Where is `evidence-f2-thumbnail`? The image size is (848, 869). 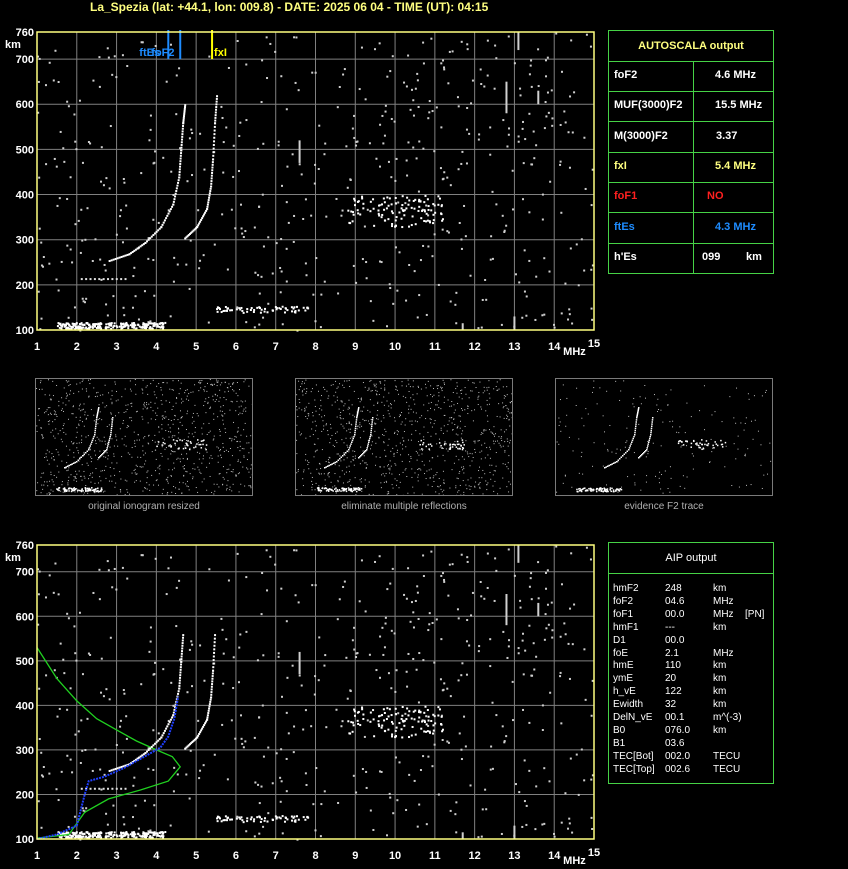 evidence-f2-thumbnail is located at coordinates (664, 437).